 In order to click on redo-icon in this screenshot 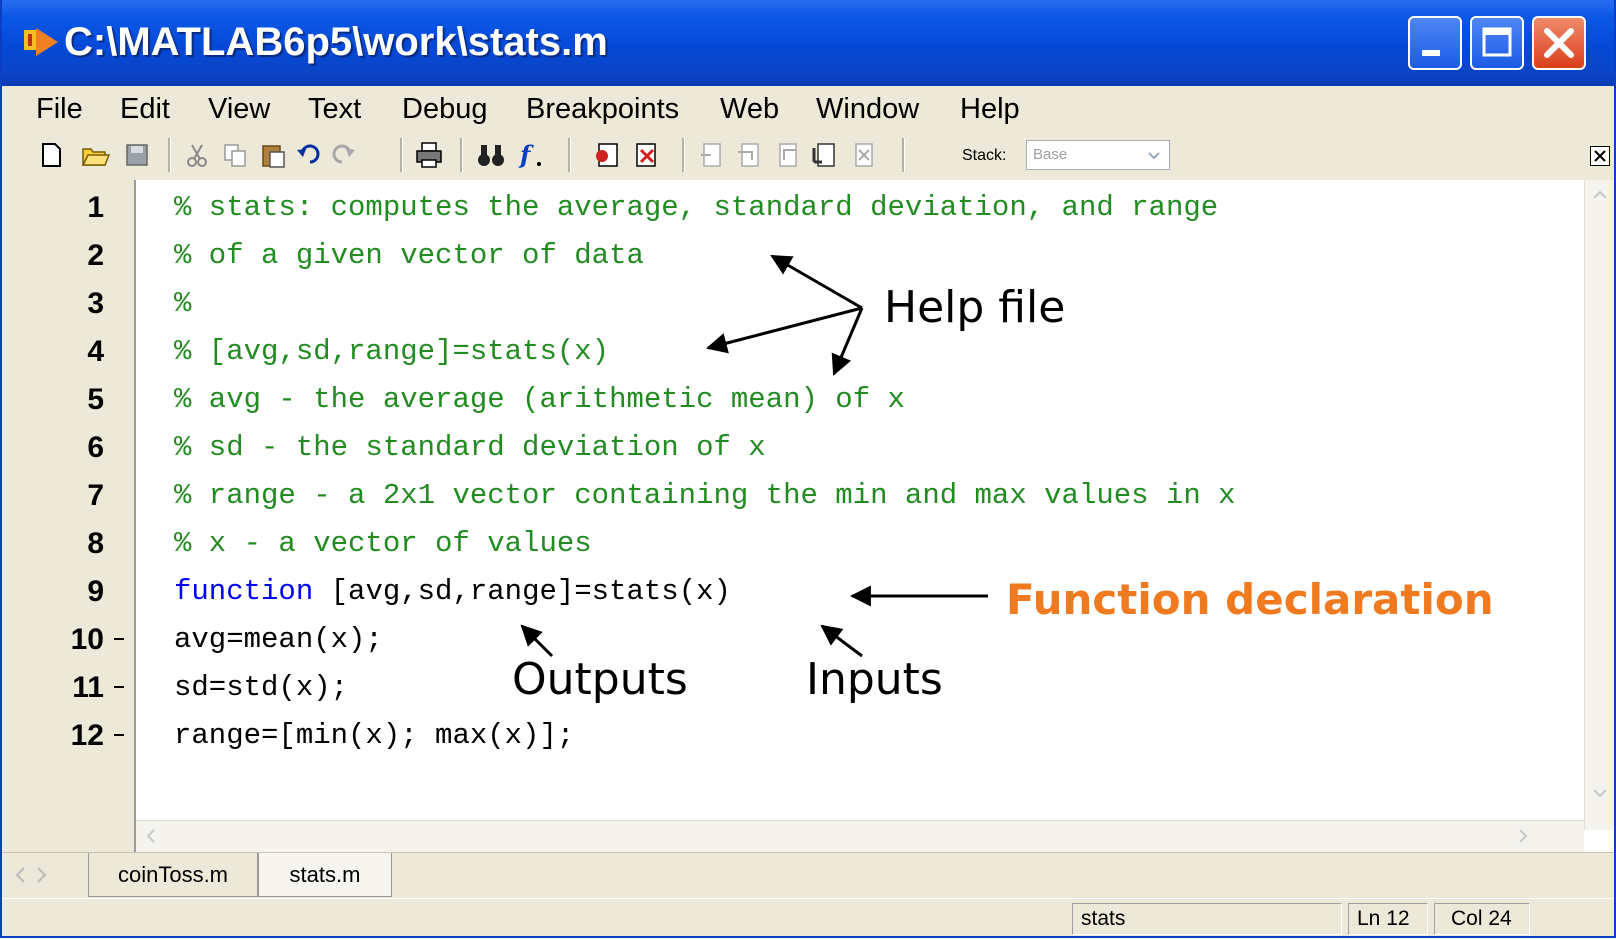, I will do `click(343, 155)`.